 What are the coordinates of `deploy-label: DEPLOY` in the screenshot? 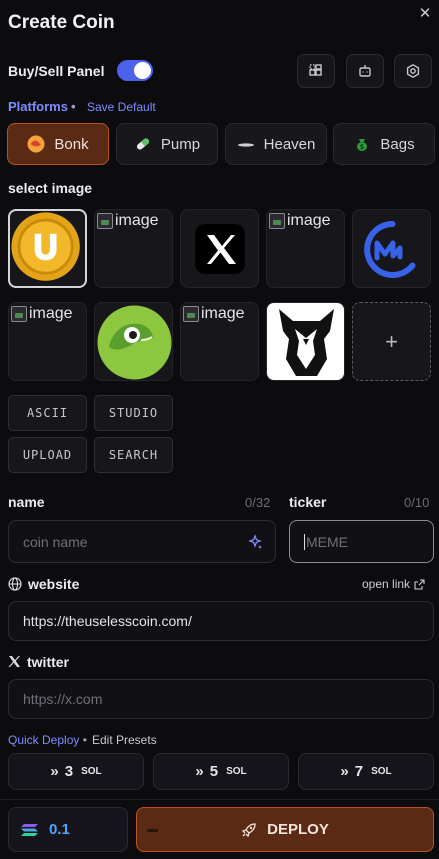 It's located at (298, 829).